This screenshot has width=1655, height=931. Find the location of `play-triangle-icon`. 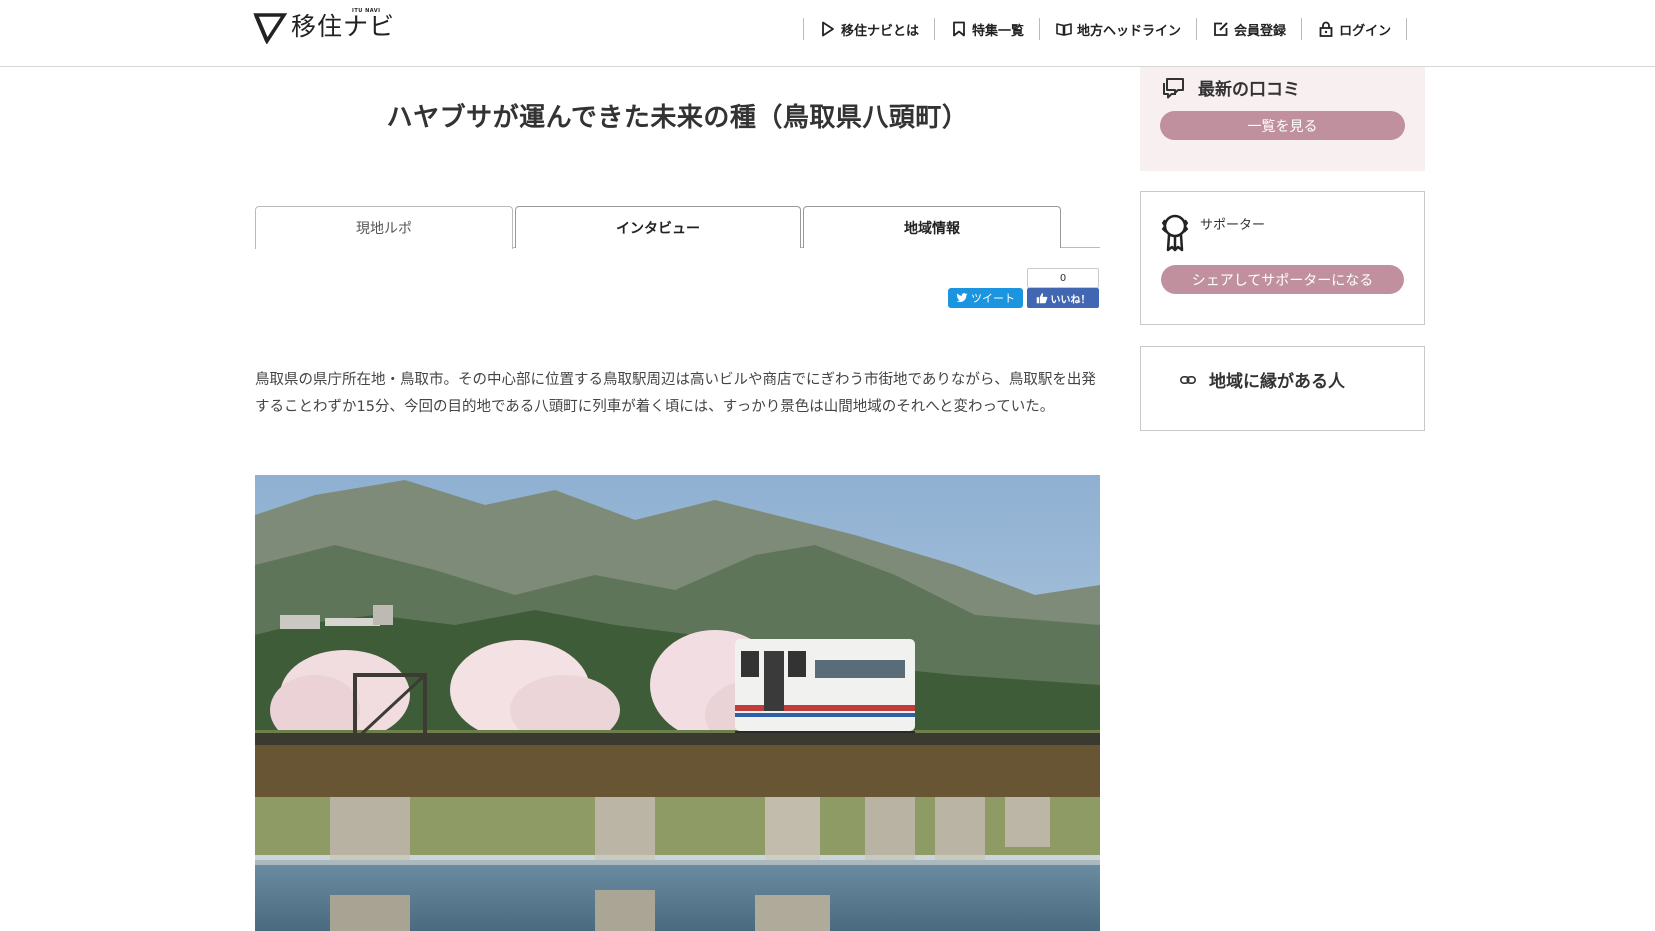

play-triangle-icon is located at coordinates (828, 29).